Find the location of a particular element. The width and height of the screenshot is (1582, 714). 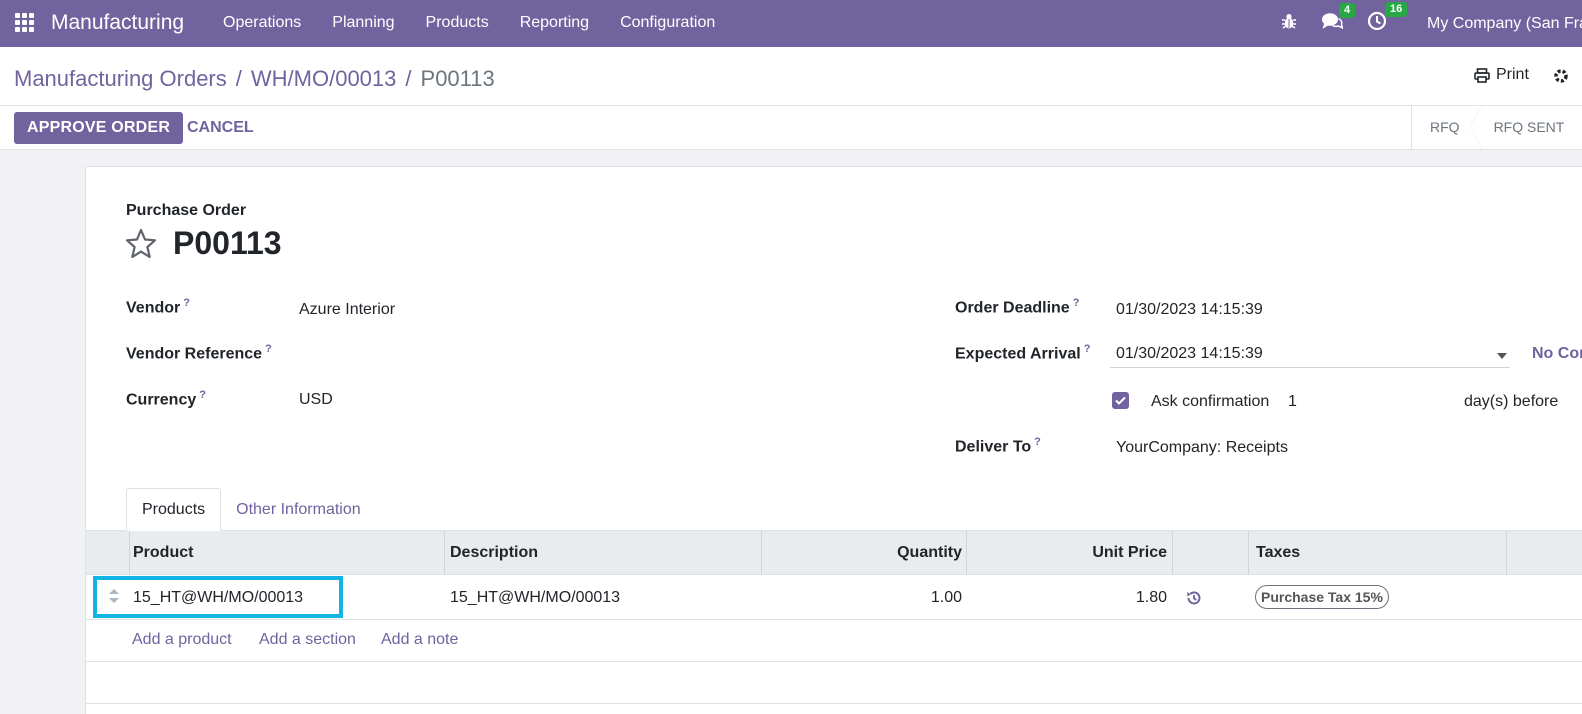

approve-order-button: APPROVE ORDER is located at coordinates (99, 128).